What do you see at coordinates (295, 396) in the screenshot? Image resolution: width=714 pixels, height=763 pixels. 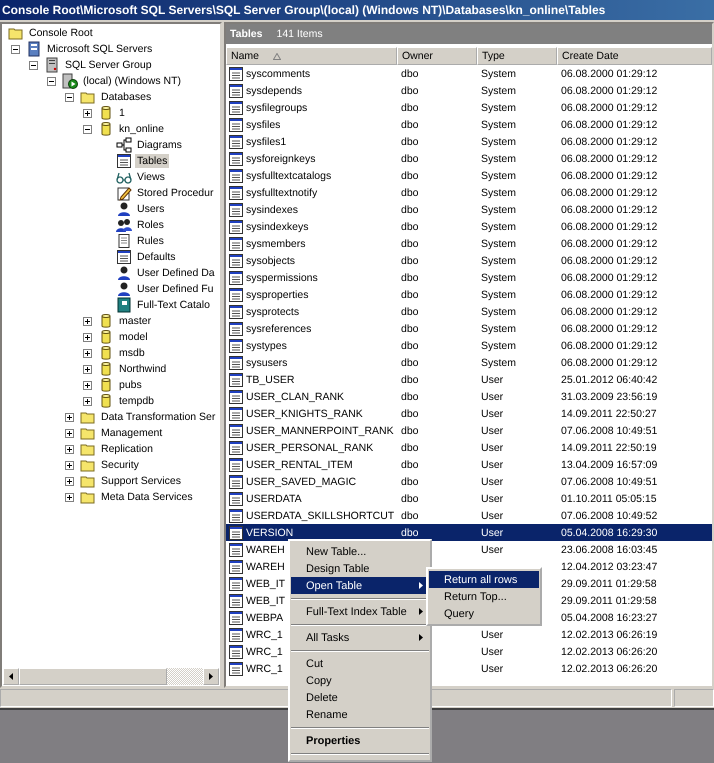 I see `name-cell: USER_CLAN_RANK` at bounding box center [295, 396].